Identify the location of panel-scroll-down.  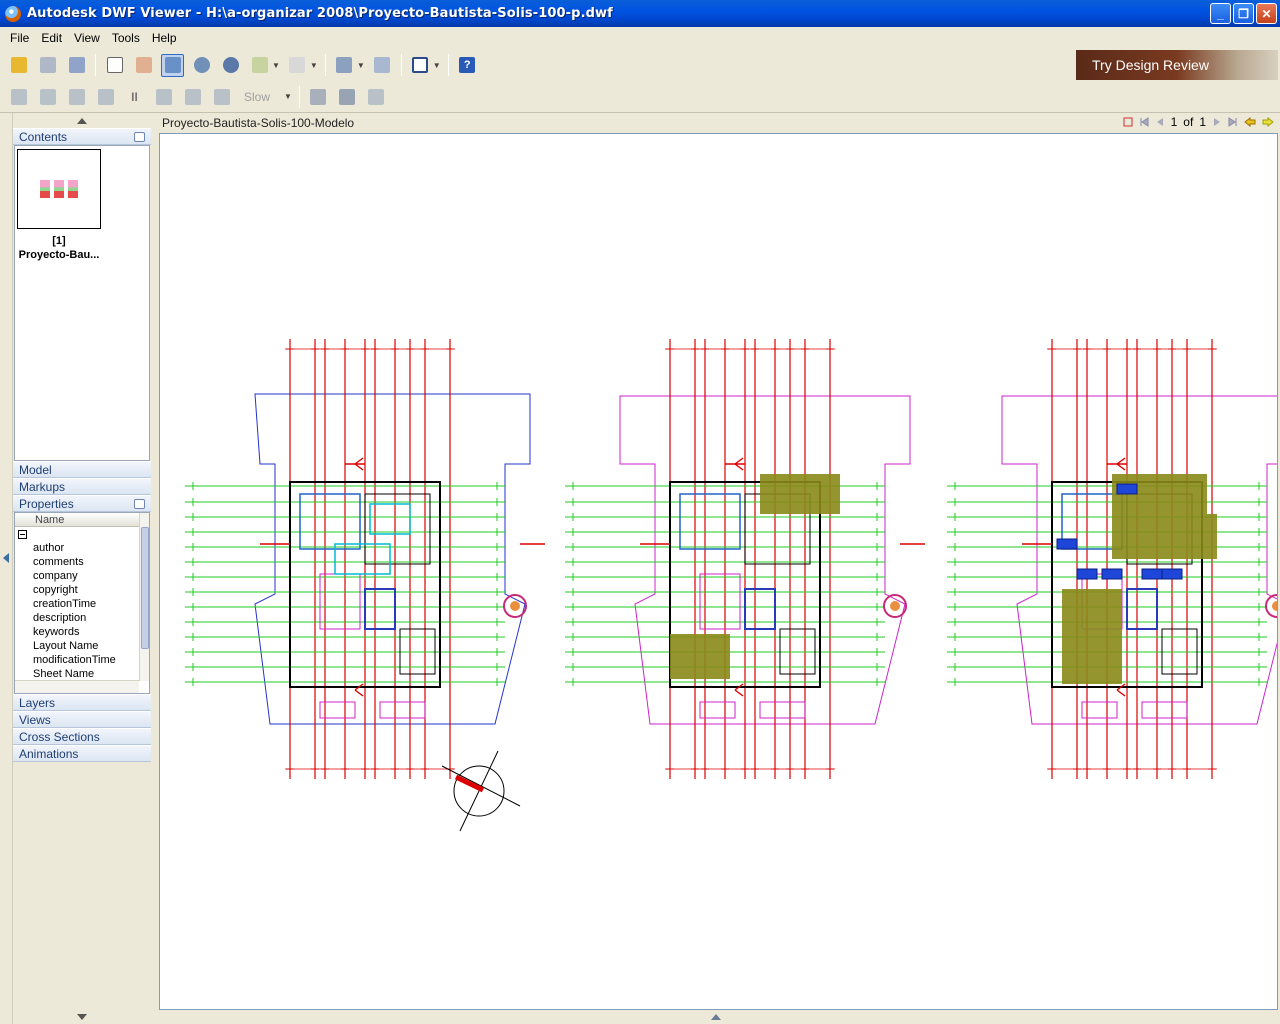
(82, 1016).